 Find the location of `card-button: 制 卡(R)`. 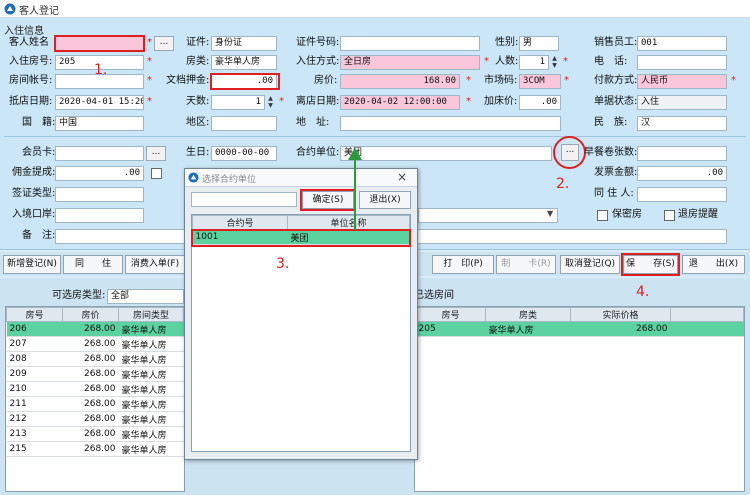

card-button: 制 卡(R) is located at coordinates (526, 264).